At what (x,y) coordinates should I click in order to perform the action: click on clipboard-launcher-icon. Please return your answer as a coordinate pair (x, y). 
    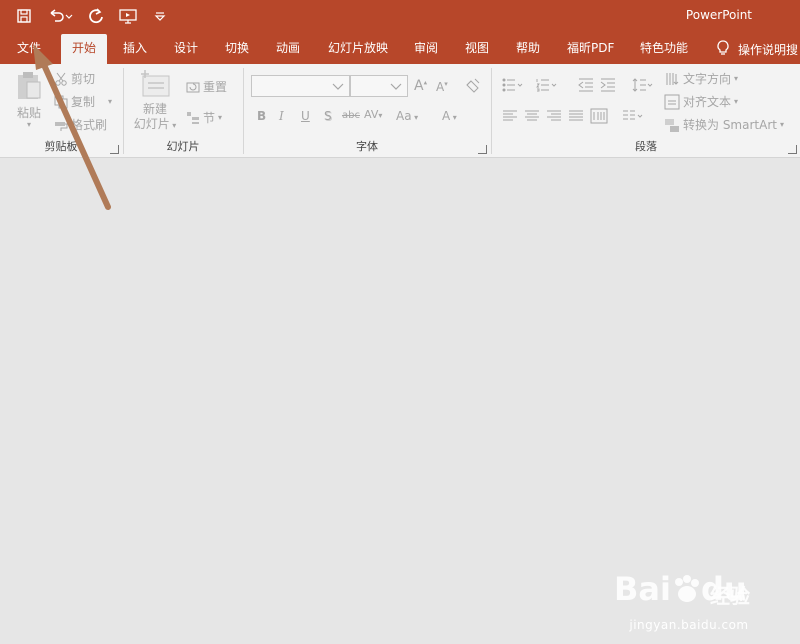
    Looking at the image, I should click on (114, 149).